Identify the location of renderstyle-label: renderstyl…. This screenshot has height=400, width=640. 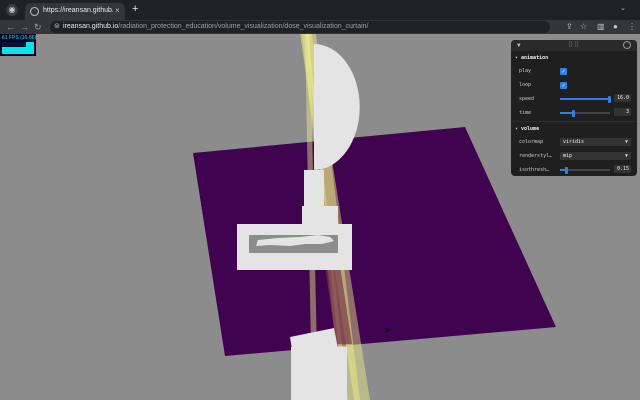
(536, 156).